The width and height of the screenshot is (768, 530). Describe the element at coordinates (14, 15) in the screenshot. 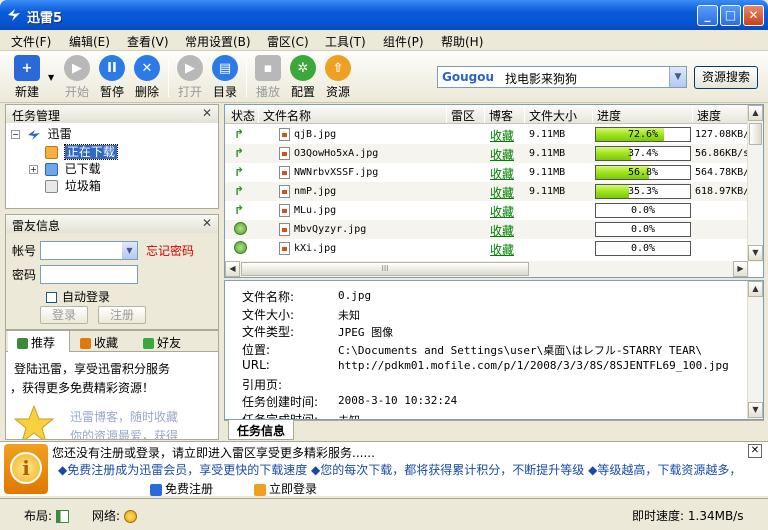

I see `thunder-logo-icon` at that location.